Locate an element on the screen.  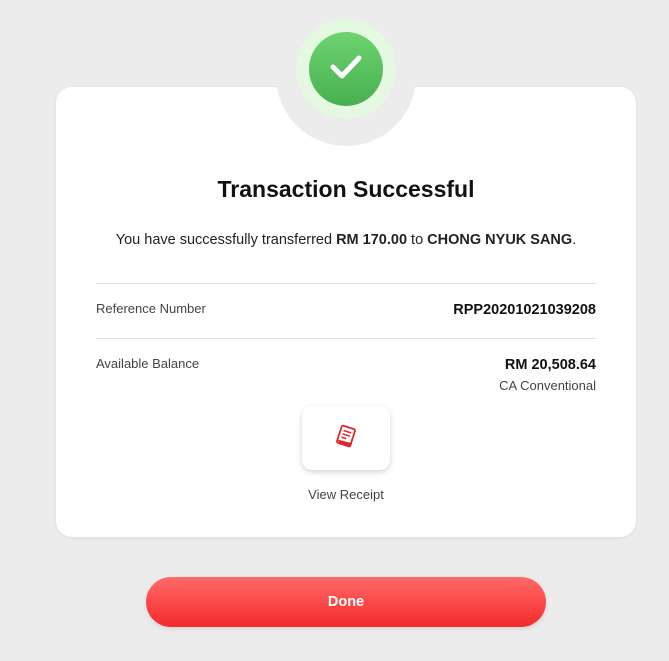
page-title: Transaction Successful is located at coordinates (346, 189).